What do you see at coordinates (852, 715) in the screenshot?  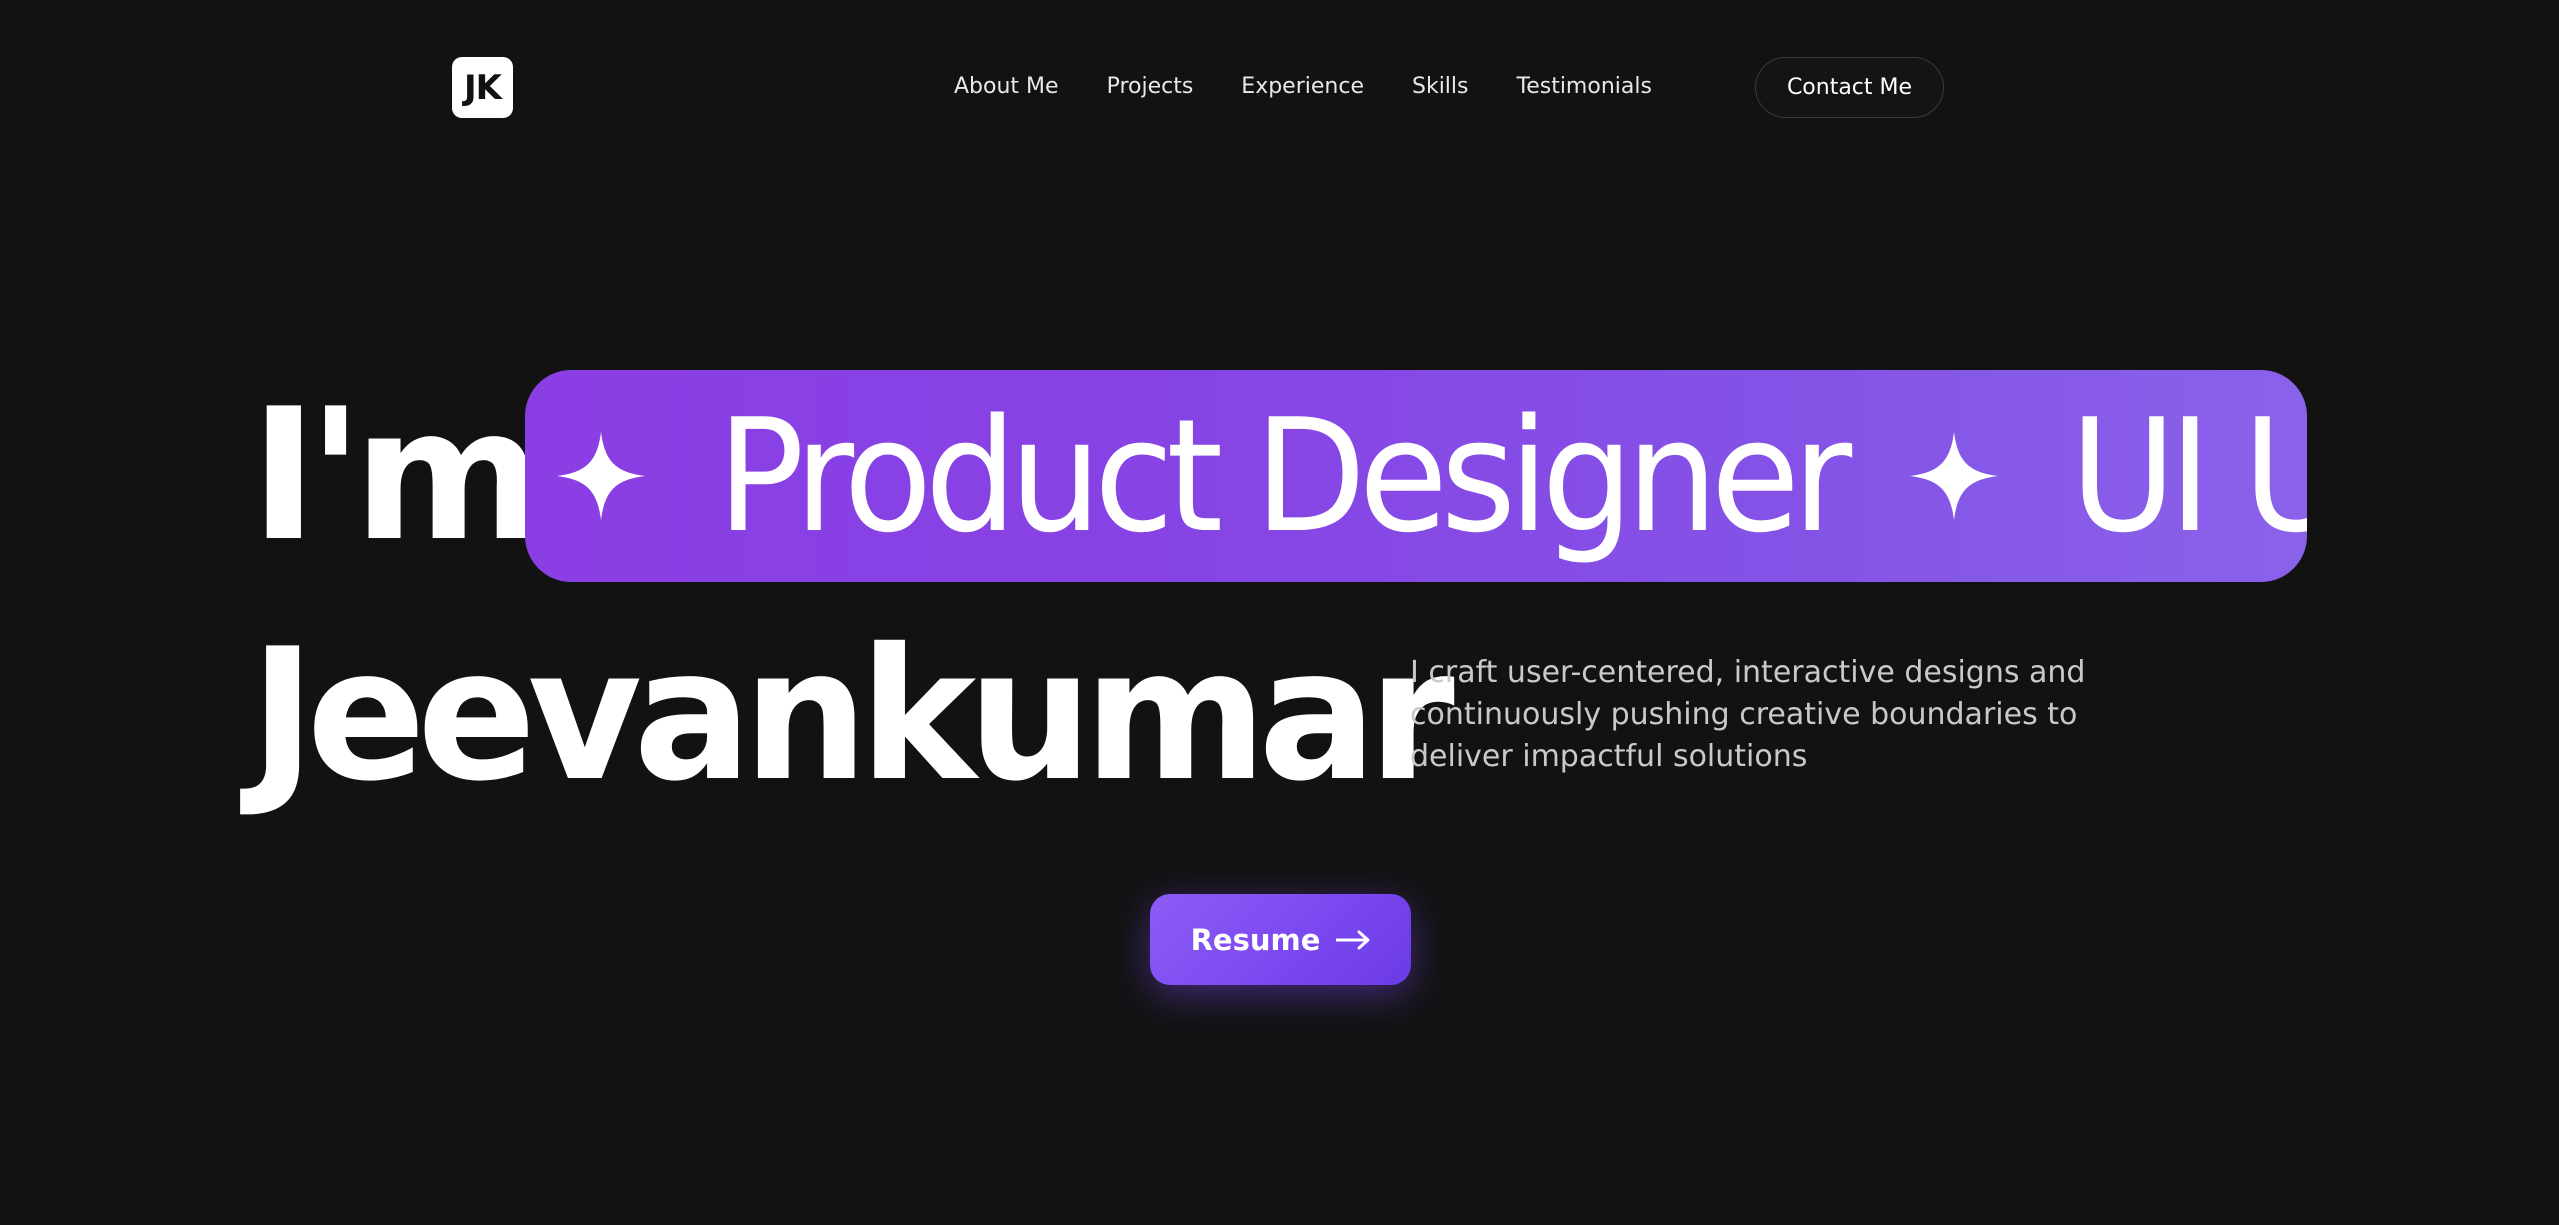 I see `hero-name: Jeevankumar` at bounding box center [852, 715].